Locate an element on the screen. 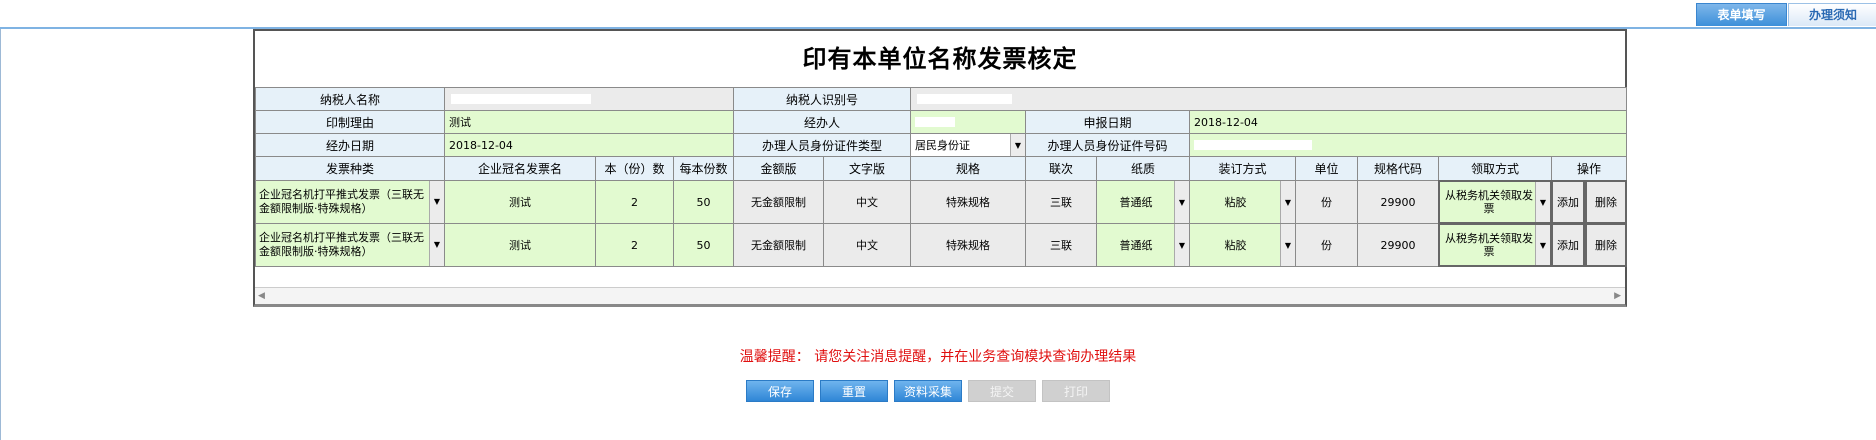 This screenshot has height=440, width=1876. save-button: 保存 is located at coordinates (780, 391).